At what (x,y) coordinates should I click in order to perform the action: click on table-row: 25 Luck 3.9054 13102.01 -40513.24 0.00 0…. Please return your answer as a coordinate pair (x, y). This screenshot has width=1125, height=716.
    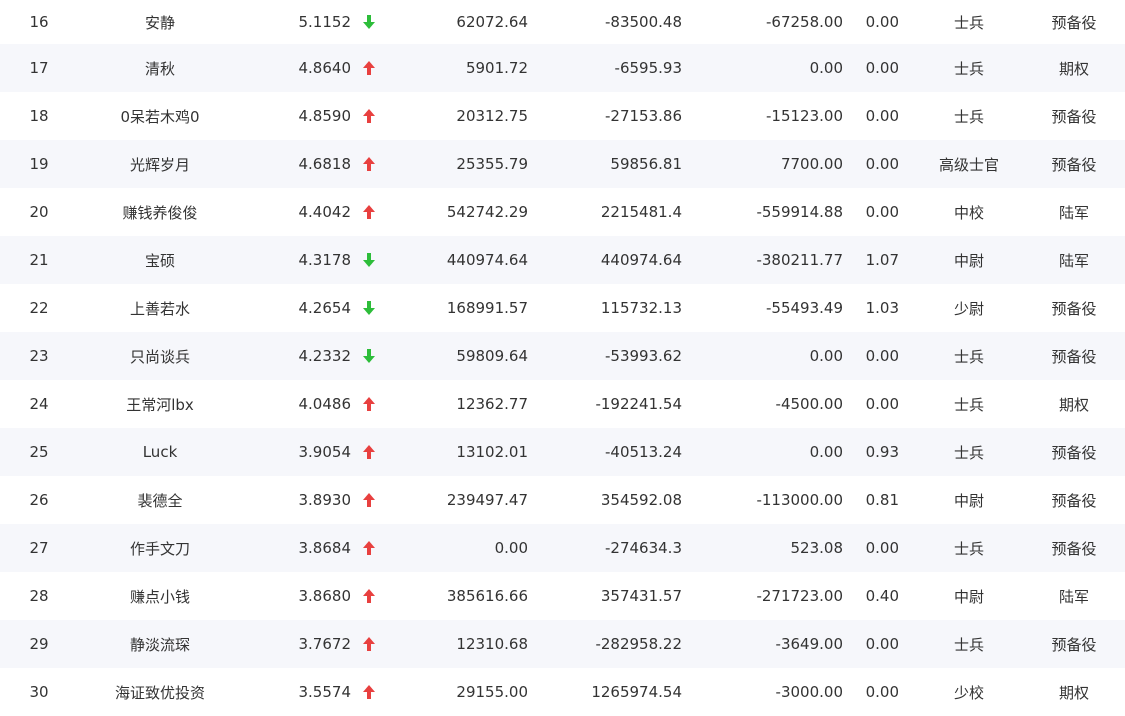
    Looking at the image, I should click on (562, 452).